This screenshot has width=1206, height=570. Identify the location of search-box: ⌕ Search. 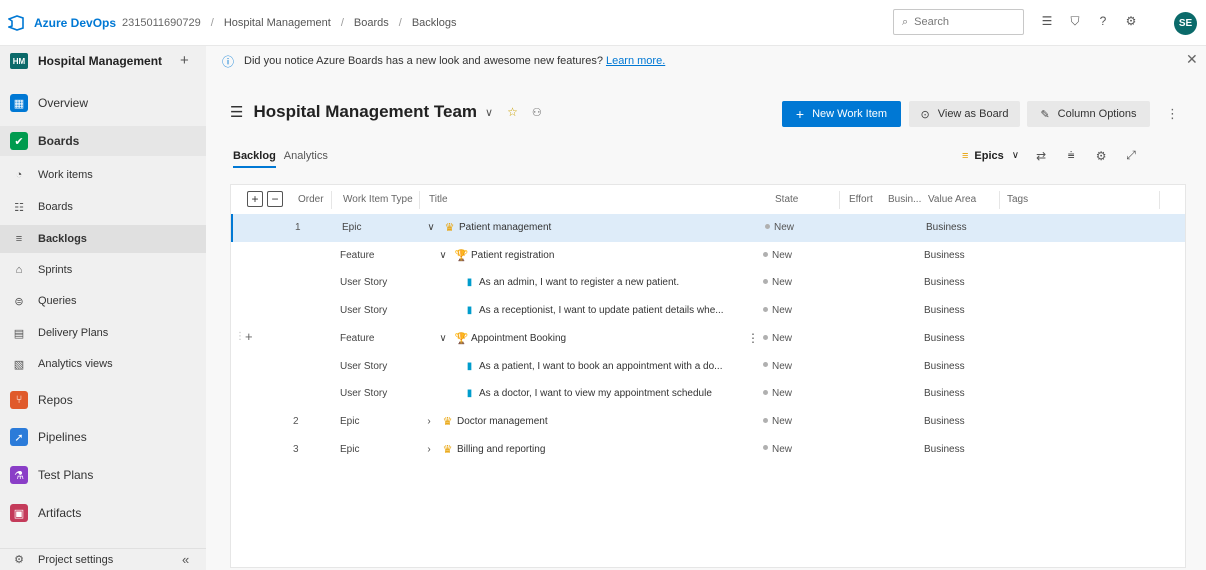
(958, 22).